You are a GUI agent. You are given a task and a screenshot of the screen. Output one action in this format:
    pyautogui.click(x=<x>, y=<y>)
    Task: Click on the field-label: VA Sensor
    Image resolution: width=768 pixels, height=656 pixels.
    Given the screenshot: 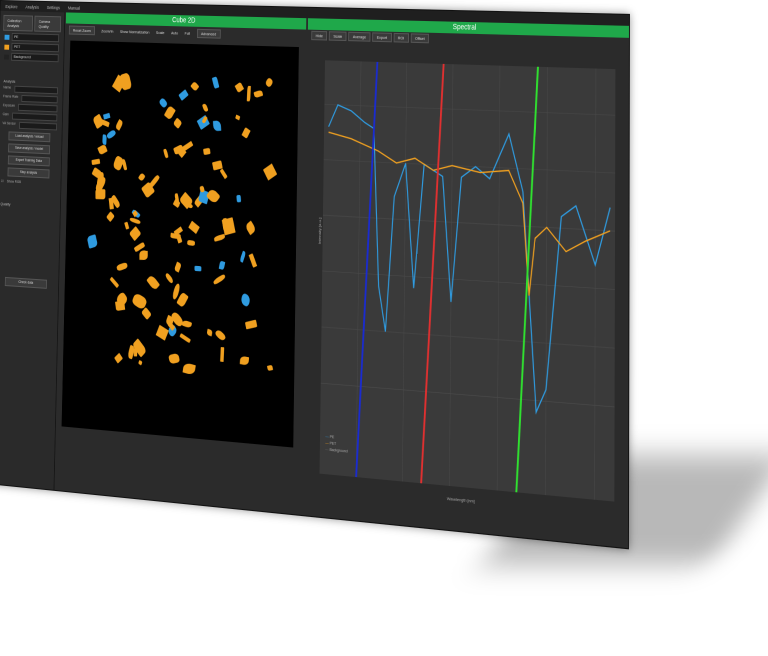 What is the action you would take?
    pyautogui.click(x=8, y=125)
    